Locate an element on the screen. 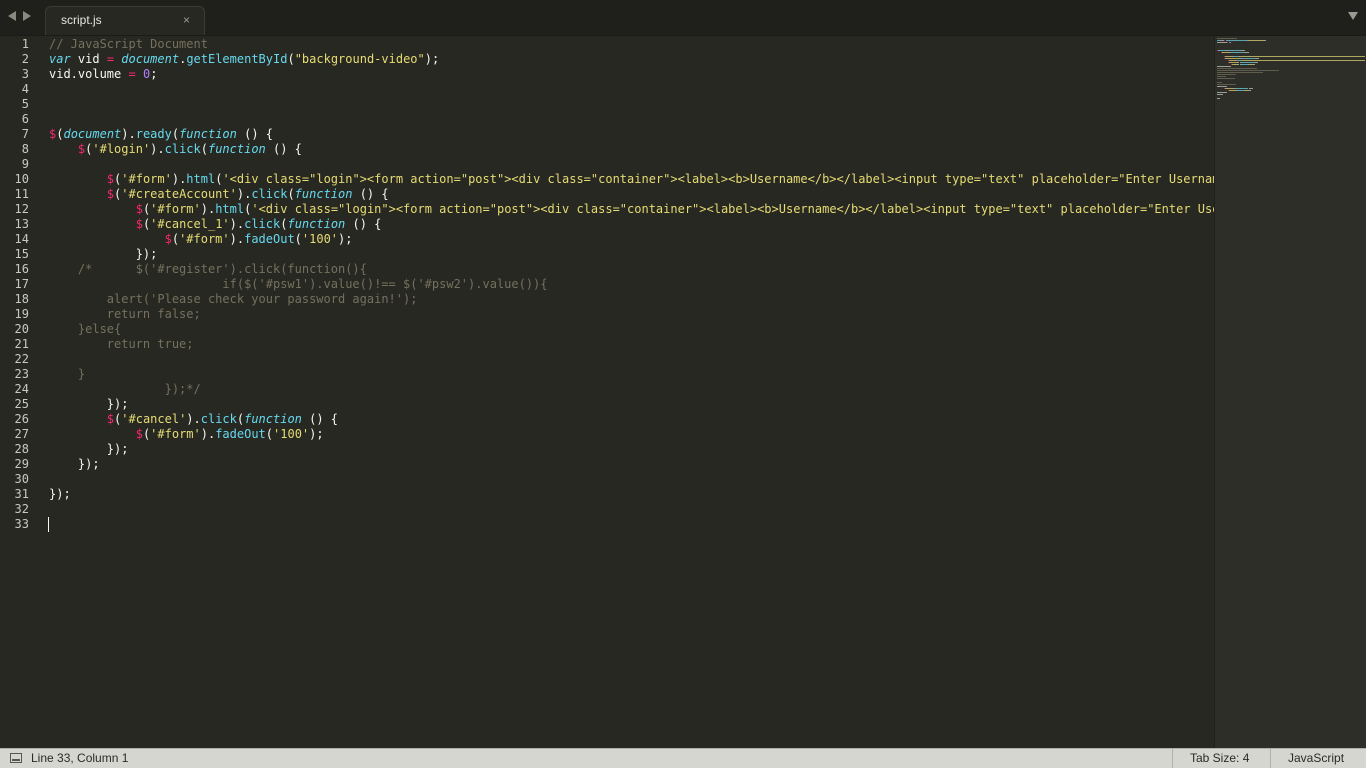  code-token: getElementById is located at coordinates (237, 59).